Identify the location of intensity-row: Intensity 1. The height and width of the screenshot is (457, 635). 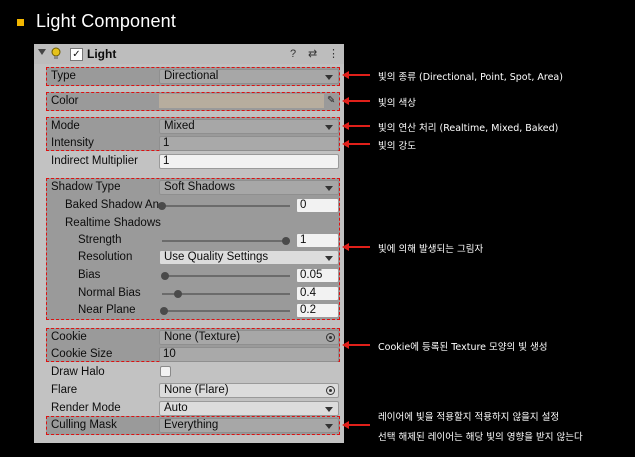
(189, 144).